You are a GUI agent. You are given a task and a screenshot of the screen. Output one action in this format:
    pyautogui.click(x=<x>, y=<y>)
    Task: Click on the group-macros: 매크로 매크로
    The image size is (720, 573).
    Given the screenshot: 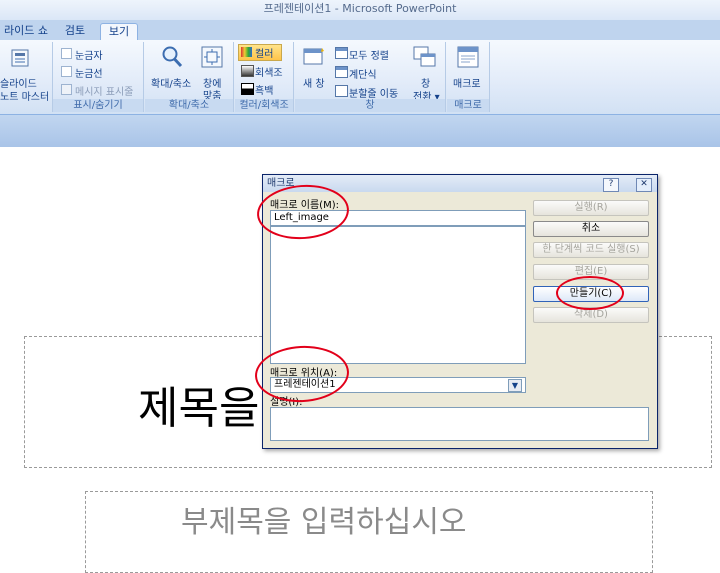 What is the action you would take?
    pyautogui.click(x=468, y=77)
    